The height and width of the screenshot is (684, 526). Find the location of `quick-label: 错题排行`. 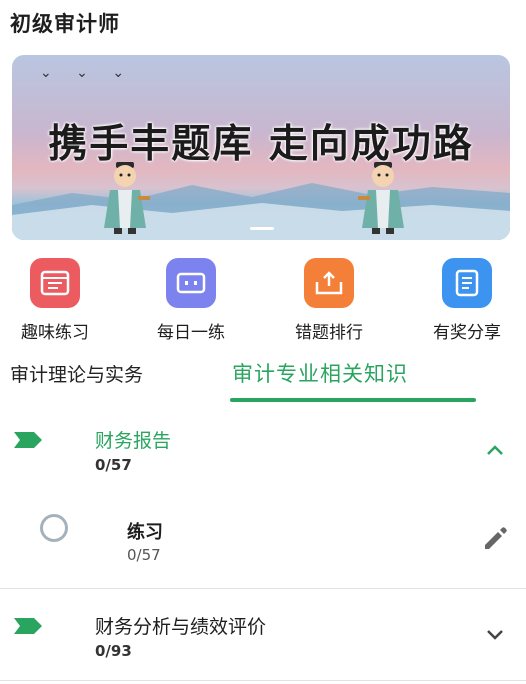

quick-label: 错题排行 is located at coordinates (329, 333).